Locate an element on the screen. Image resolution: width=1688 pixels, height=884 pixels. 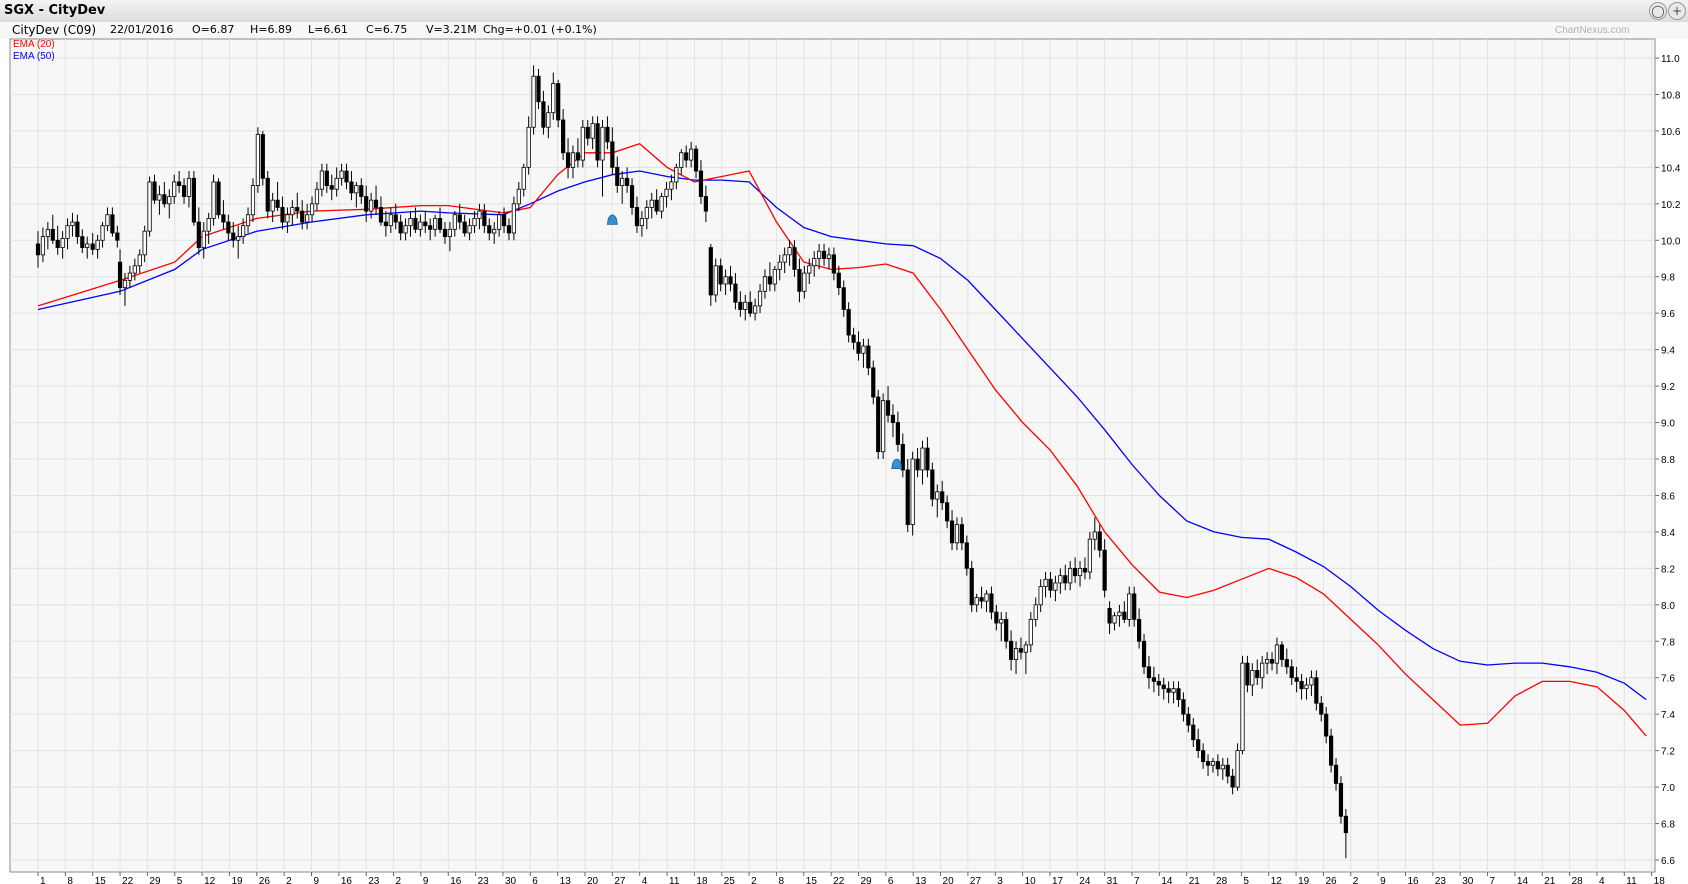
legend-ema20: EMA (20) is located at coordinates (34, 44).